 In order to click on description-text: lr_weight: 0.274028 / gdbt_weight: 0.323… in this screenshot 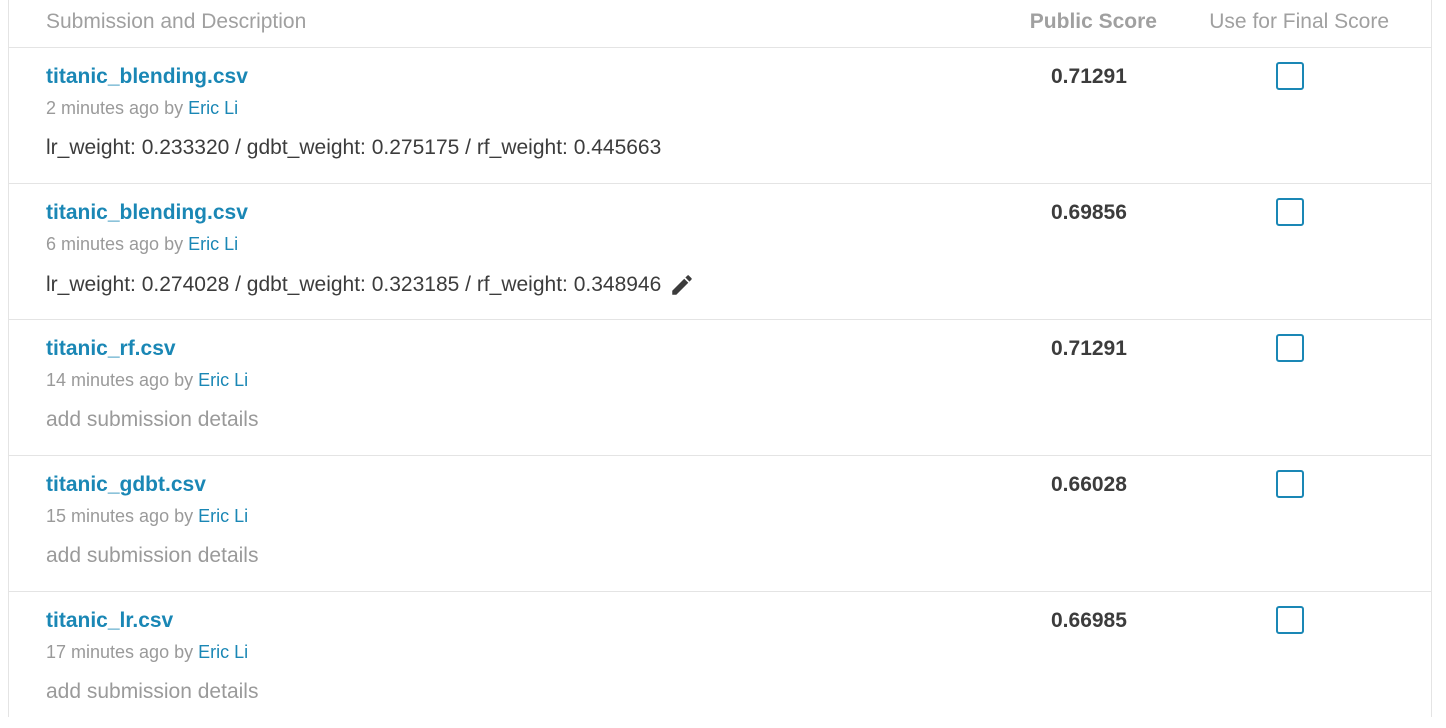, I will do `click(354, 284)`.